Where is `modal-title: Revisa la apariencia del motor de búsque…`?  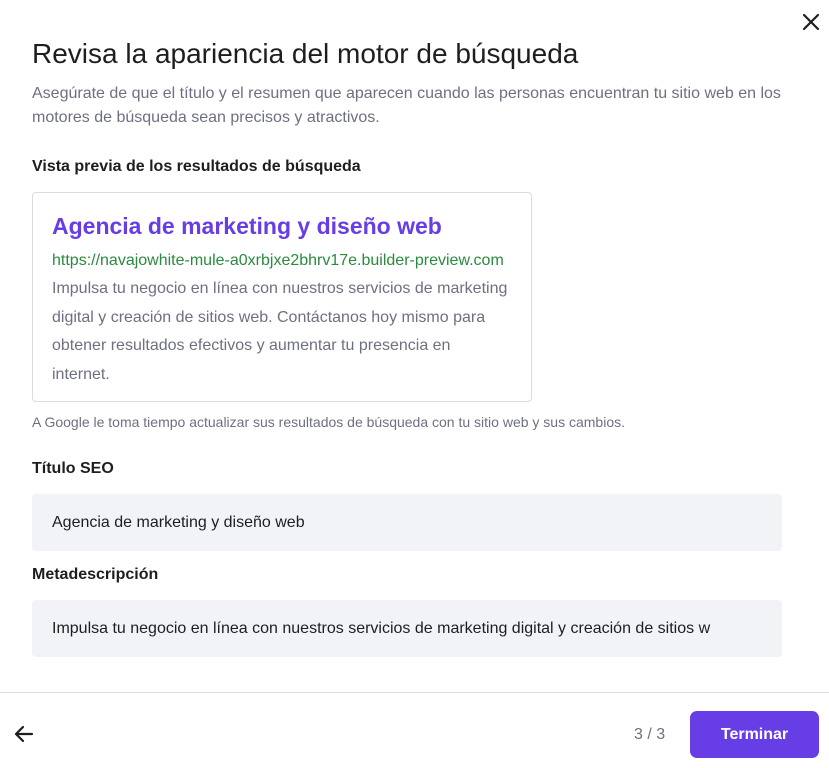 modal-title: Revisa la apariencia del motor de búsque… is located at coordinates (305, 53).